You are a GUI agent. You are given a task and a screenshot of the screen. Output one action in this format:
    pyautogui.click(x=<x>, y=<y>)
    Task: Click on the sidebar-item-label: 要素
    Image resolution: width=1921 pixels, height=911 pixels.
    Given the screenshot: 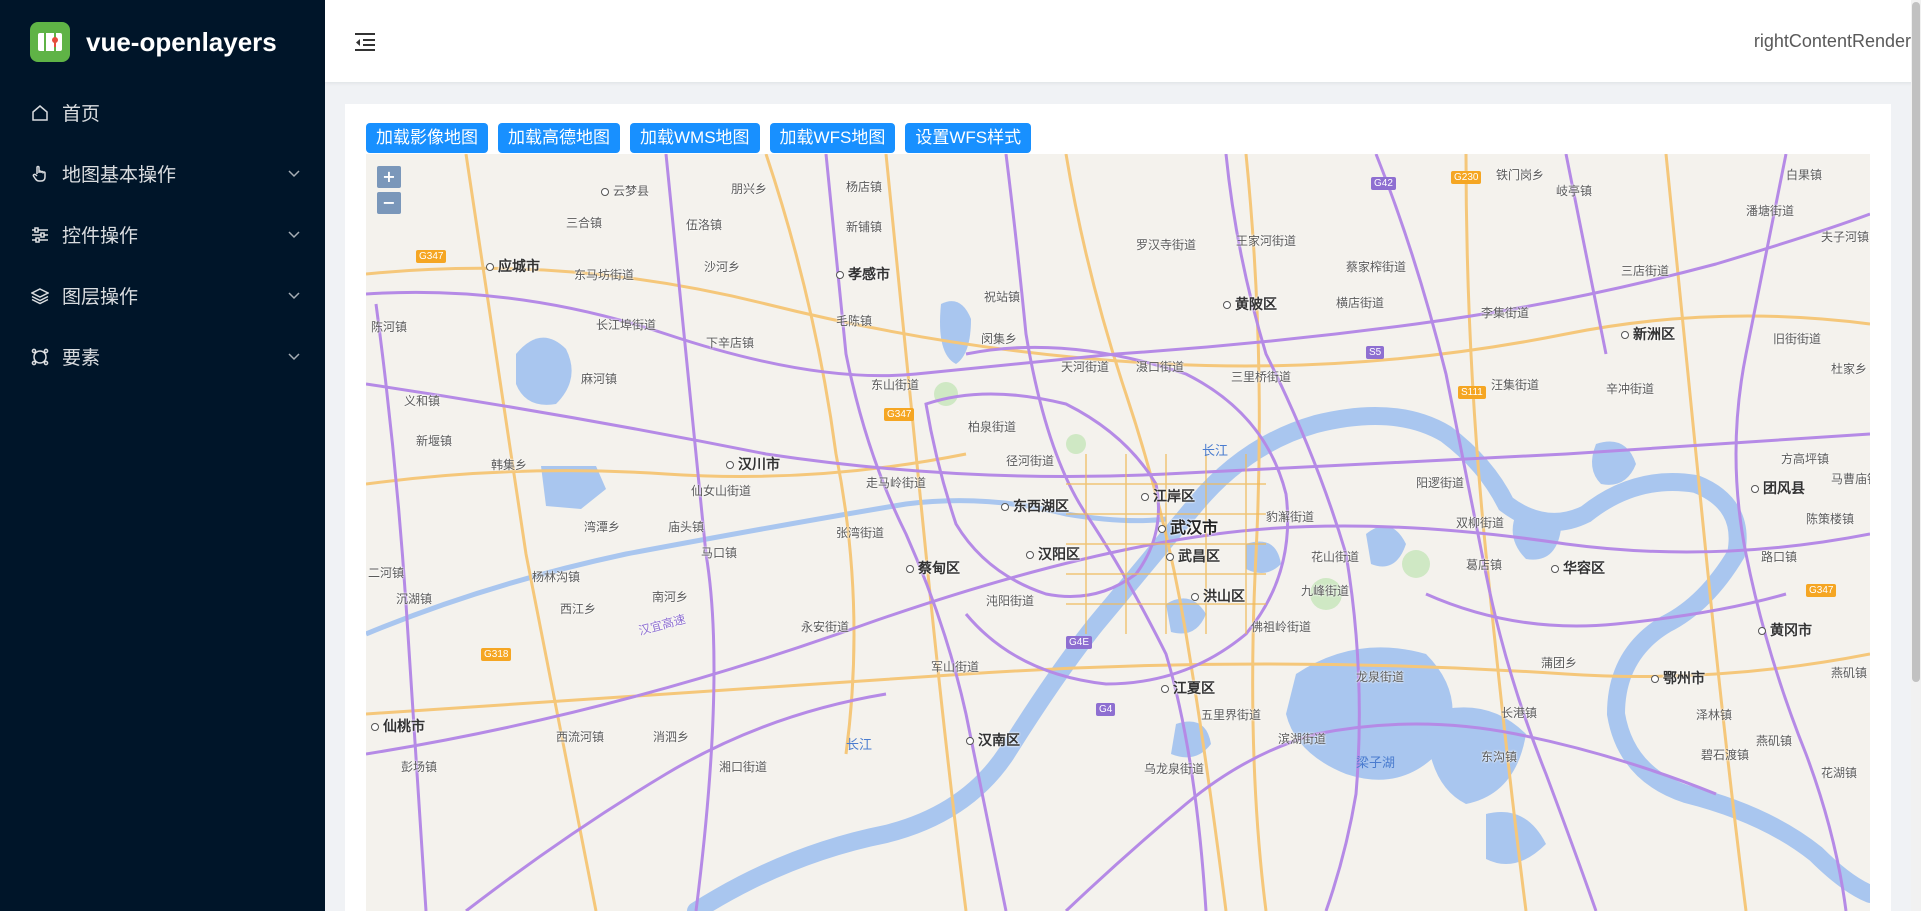 What is the action you would take?
    pyautogui.click(x=81, y=358)
    